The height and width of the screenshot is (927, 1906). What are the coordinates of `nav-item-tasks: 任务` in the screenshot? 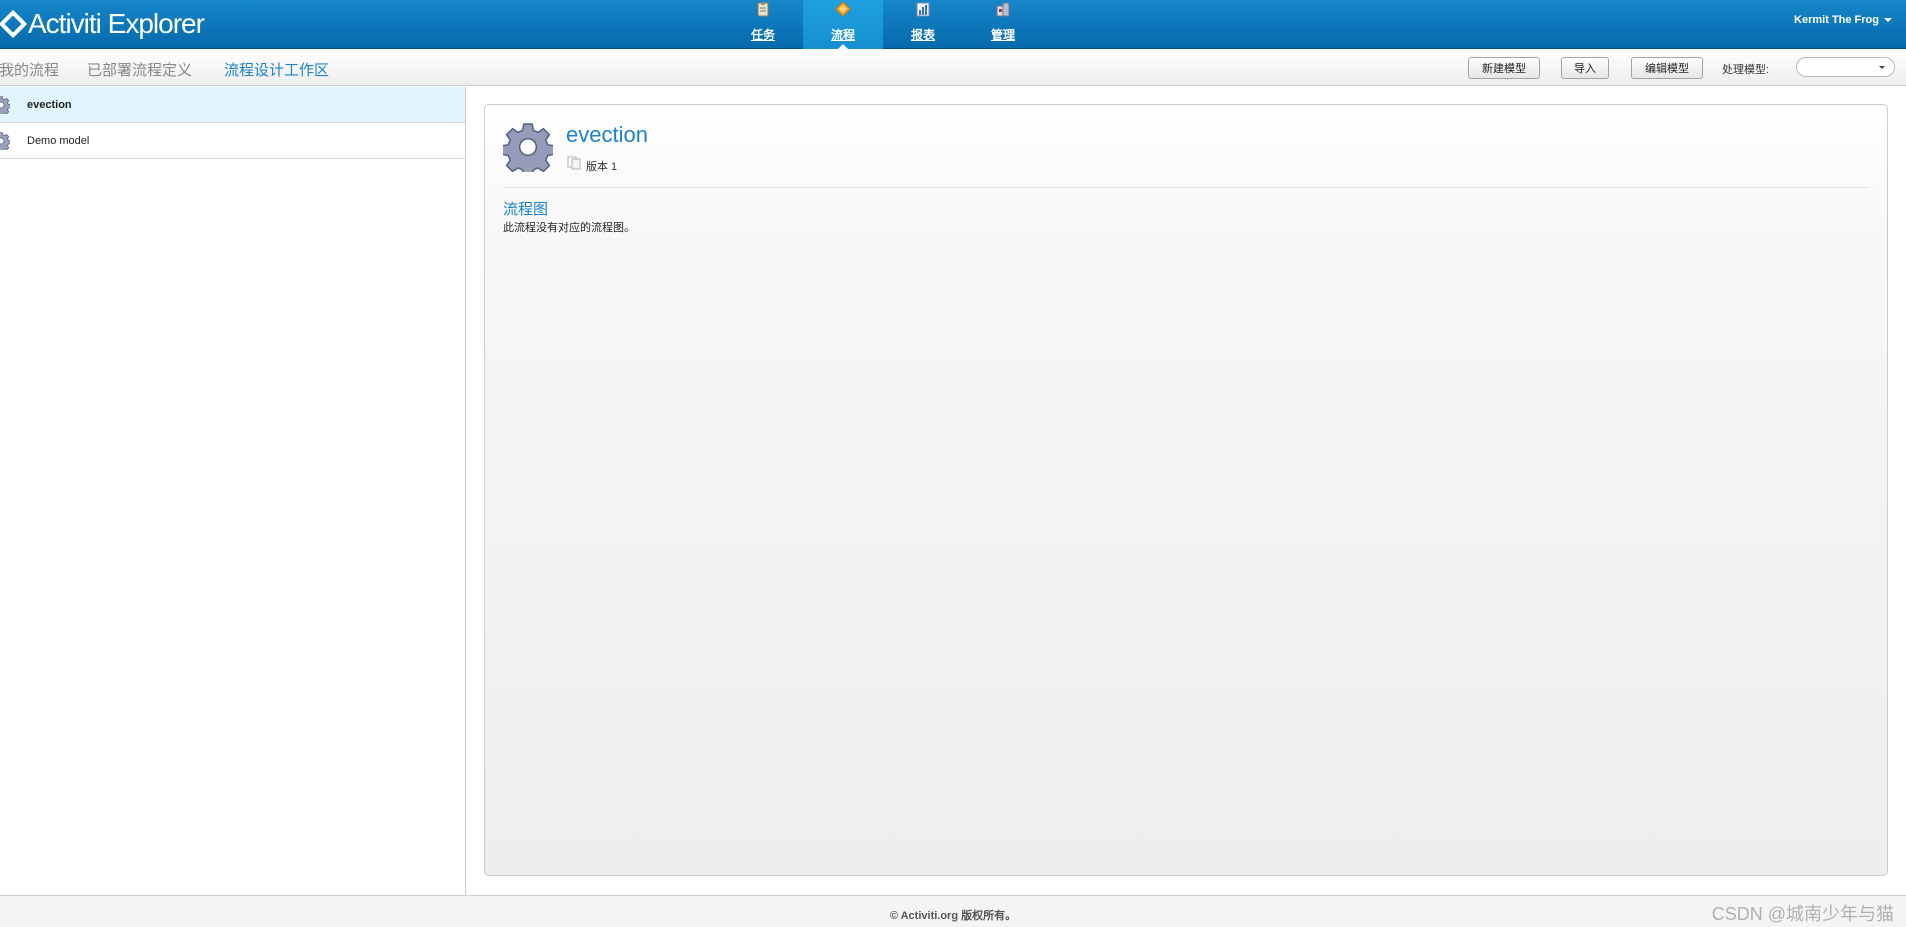 It's located at (763, 24).